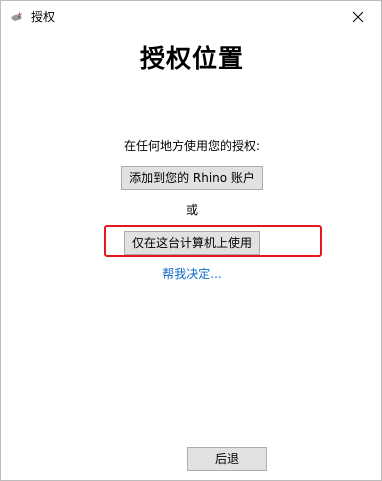 The image size is (382, 481). I want to click on rhino-app-icon, so click(17, 17).